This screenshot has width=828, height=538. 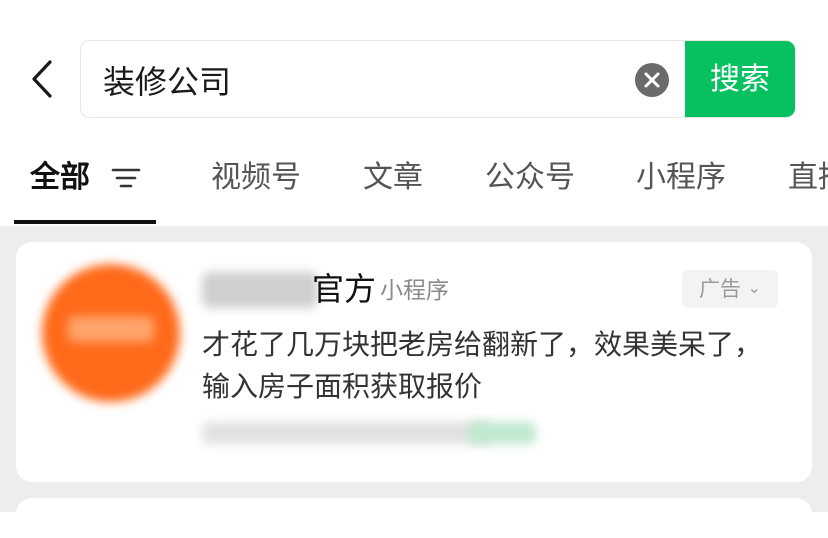 What do you see at coordinates (60, 178) in the screenshot?
I see `tab-all: 全部` at bounding box center [60, 178].